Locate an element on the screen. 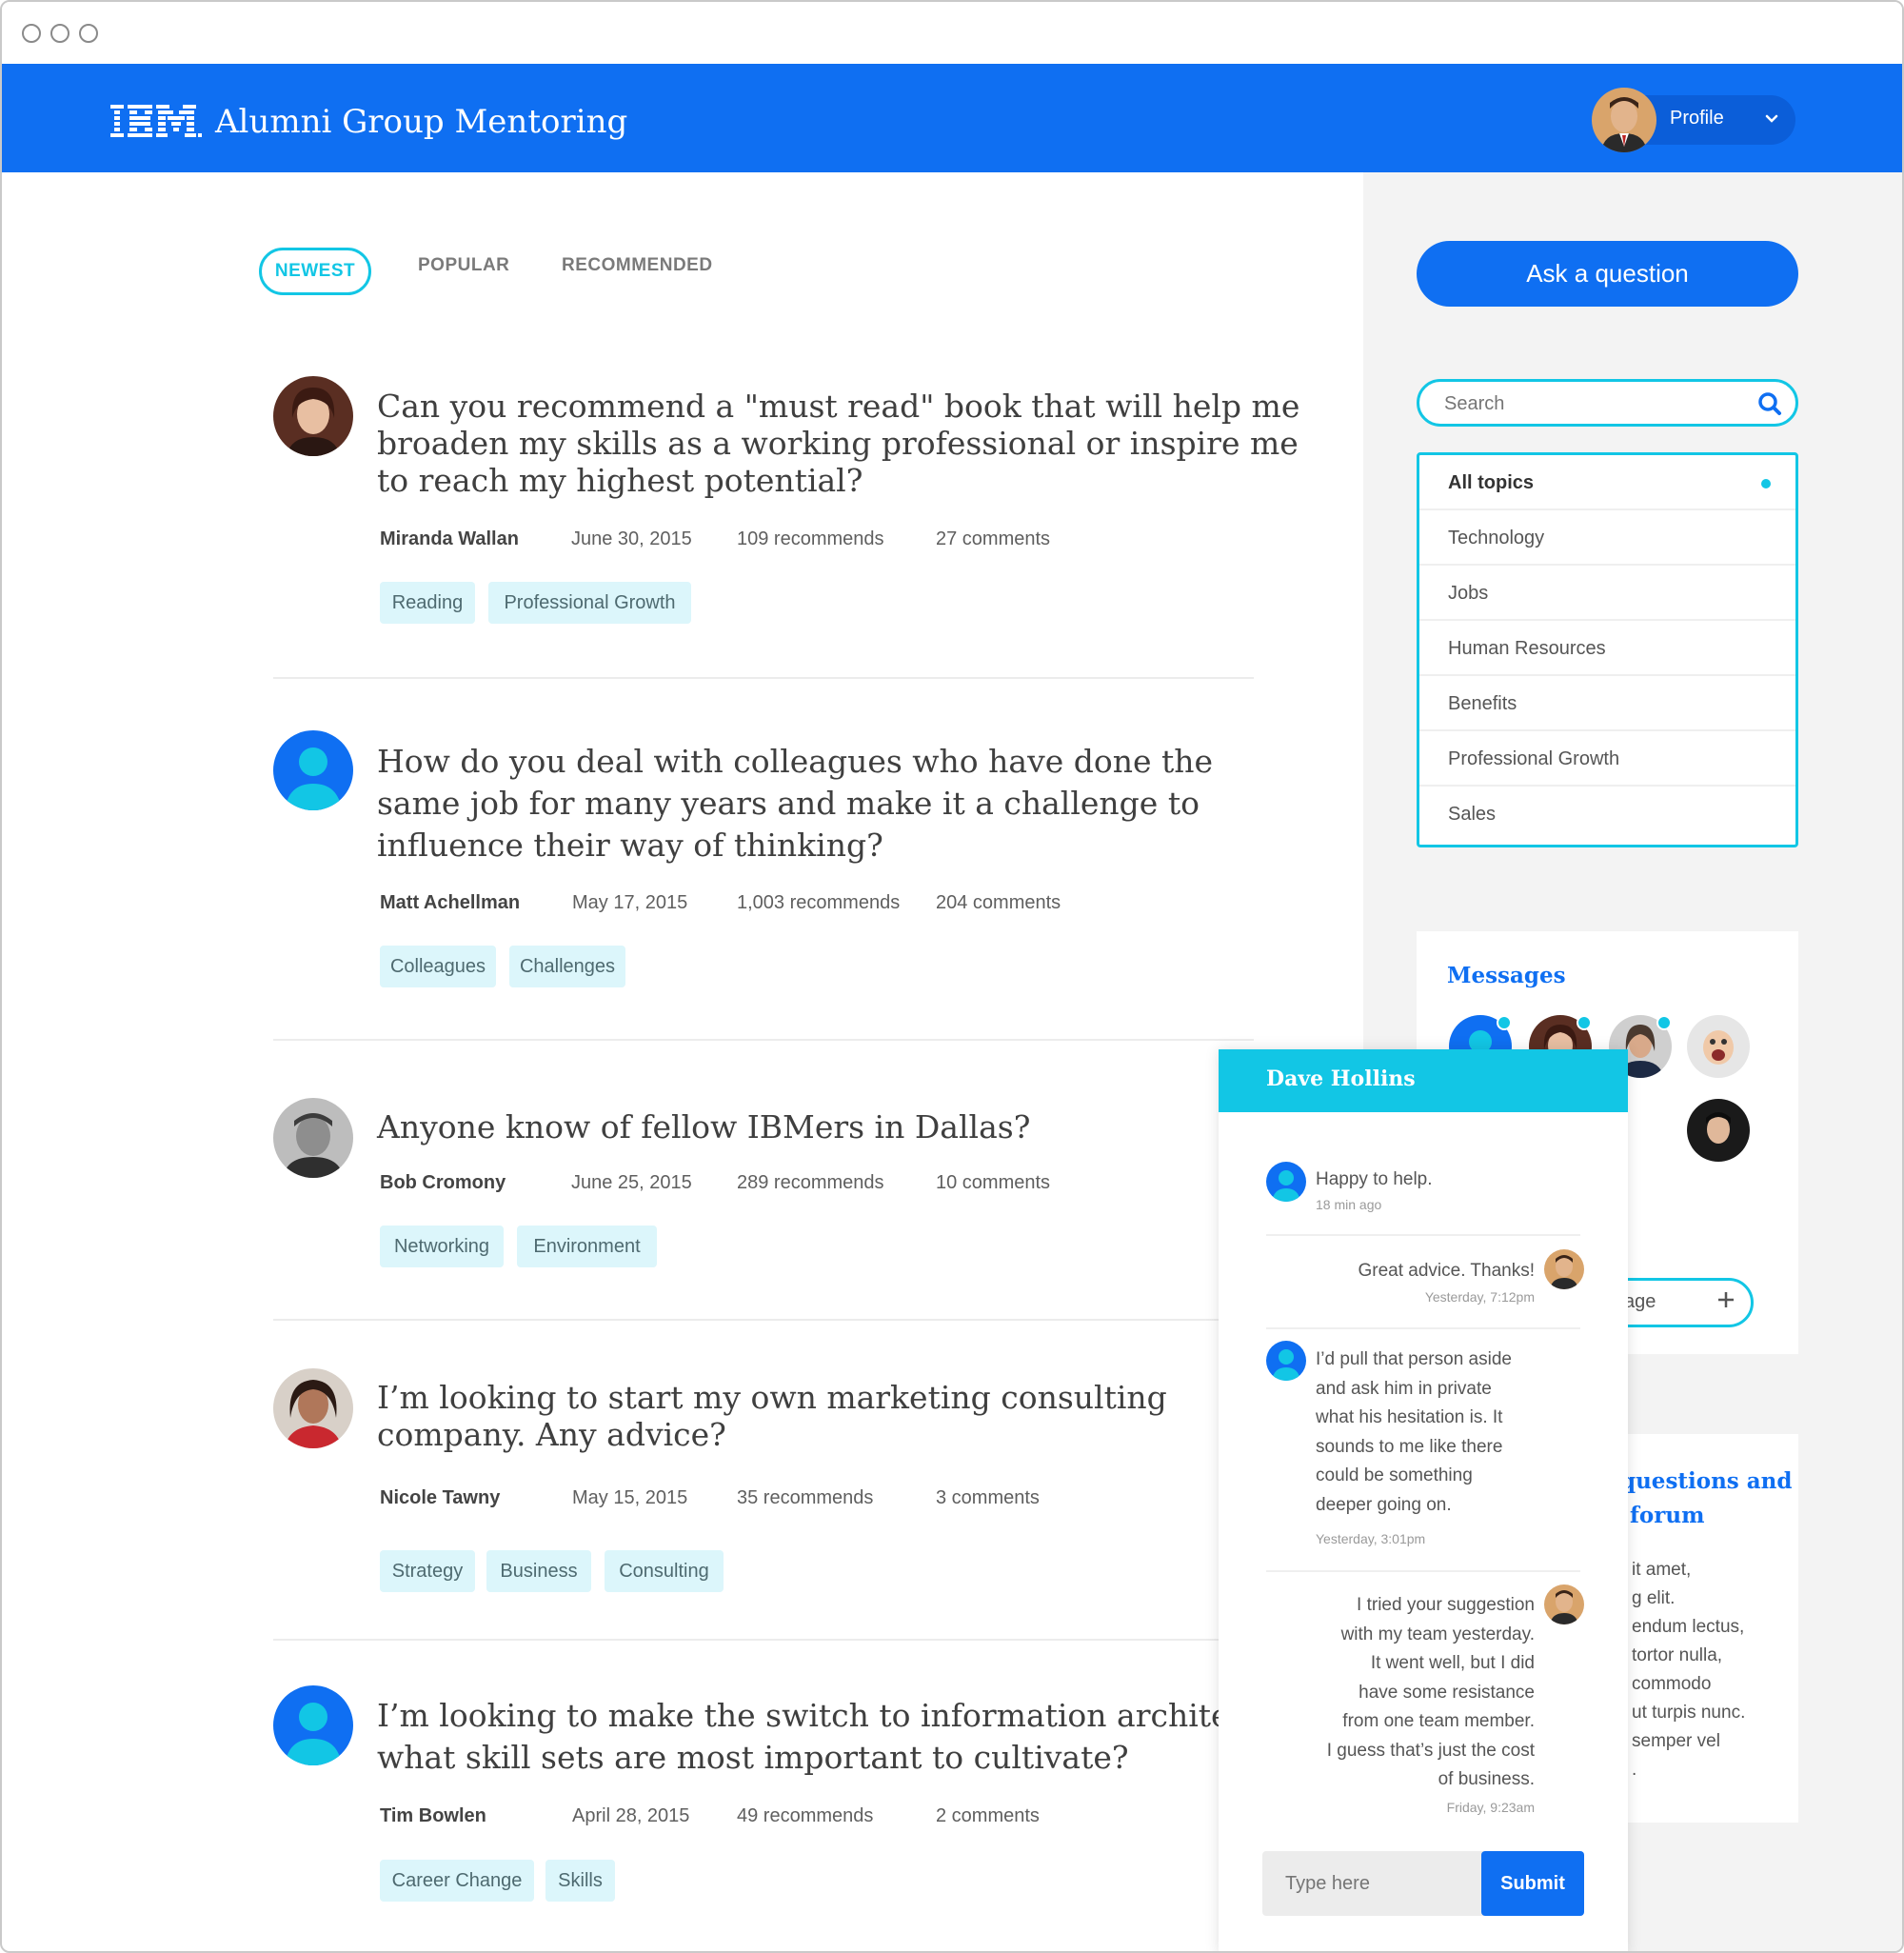  post-recommends: 49 recommends is located at coordinates (805, 1816).